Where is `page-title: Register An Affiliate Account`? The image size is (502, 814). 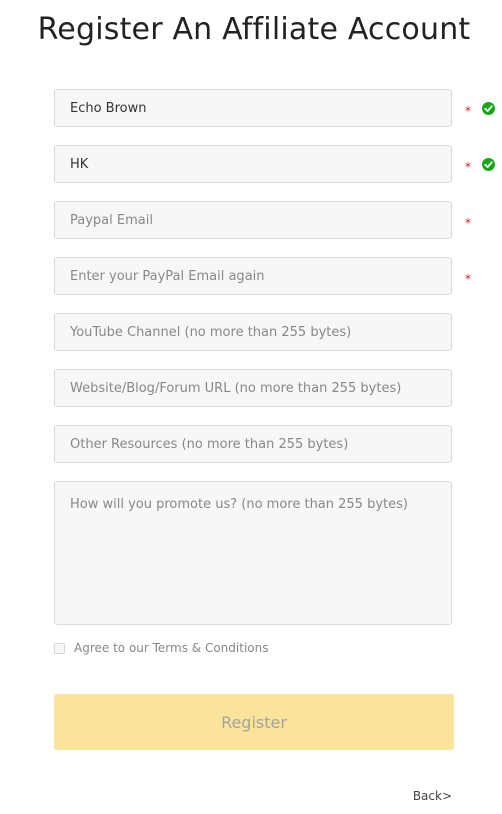
page-title: Register An Affiliate Account is located at coordinates (254, 29).